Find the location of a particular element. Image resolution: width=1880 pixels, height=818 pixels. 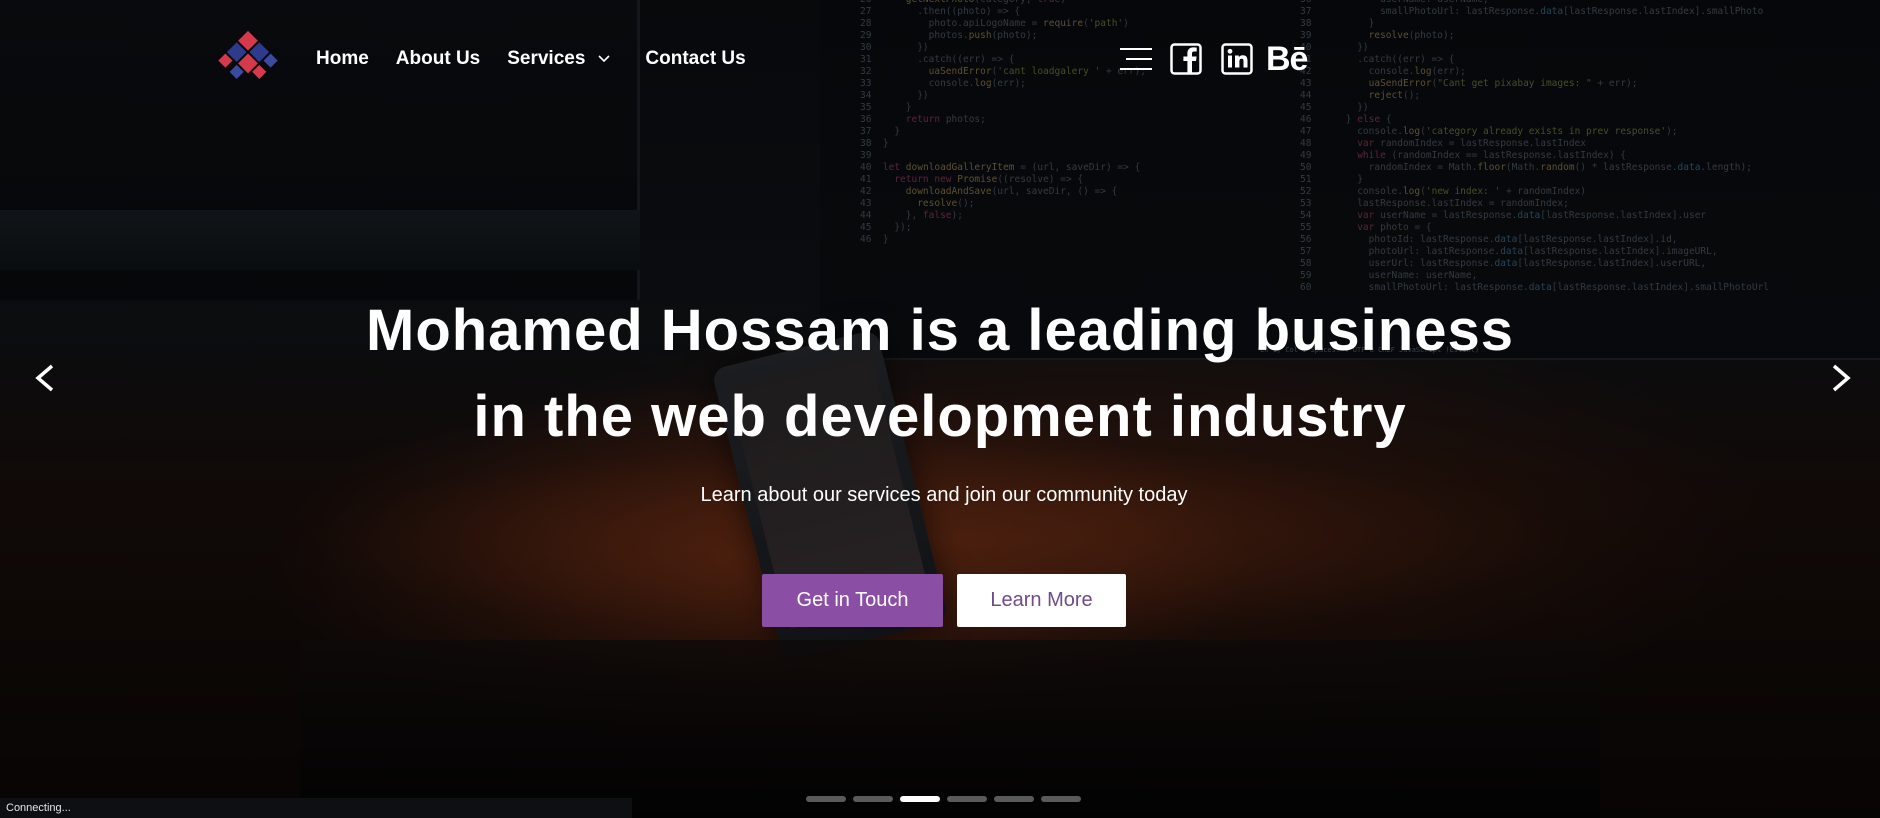

hero-headline-line1: Mohamed Hossam is a leading business is located at coordinates (940, 330).